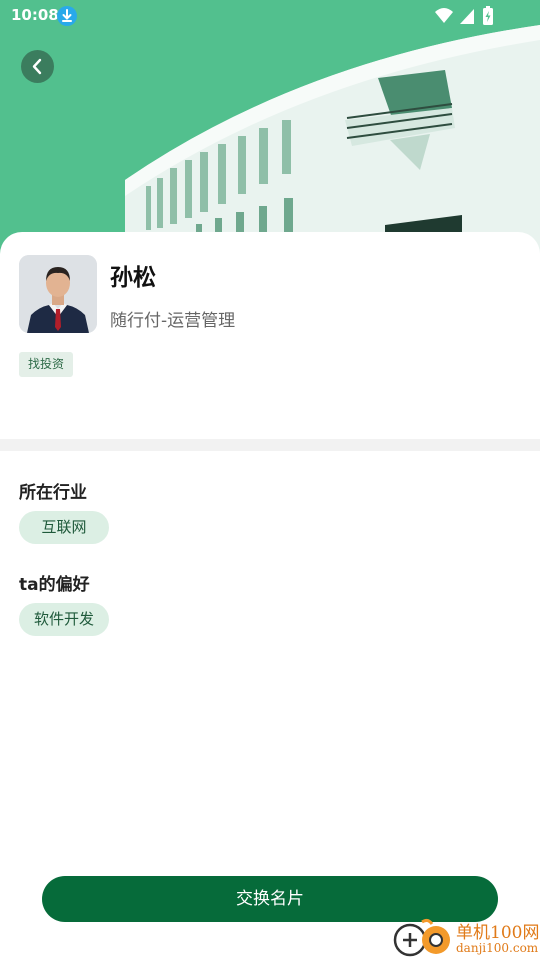 This screenshot has width=540, height=960. Describe the element at coordinates (35, 15) in the screenshot. I see `status-time: 10:08` at that location.